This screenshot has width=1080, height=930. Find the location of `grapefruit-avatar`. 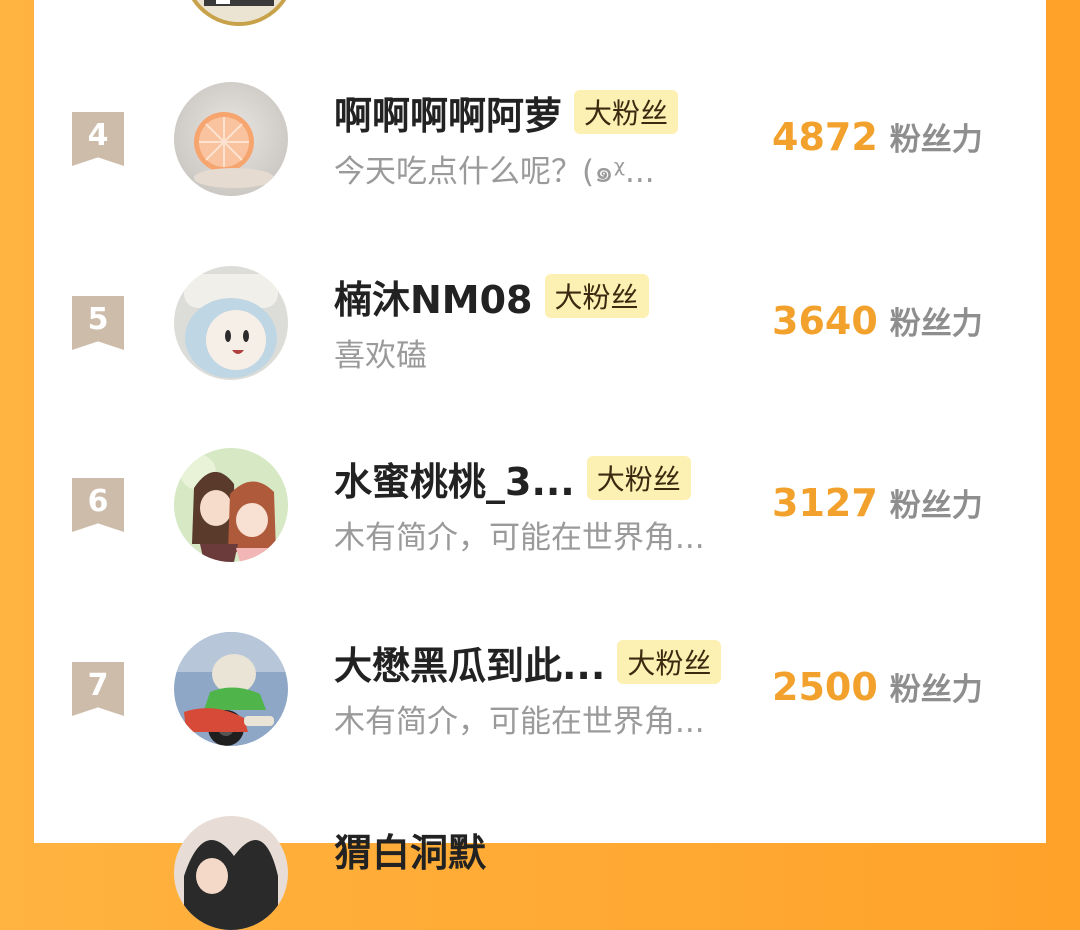

grapefruit-avatar is located at coordinates (231, 139).